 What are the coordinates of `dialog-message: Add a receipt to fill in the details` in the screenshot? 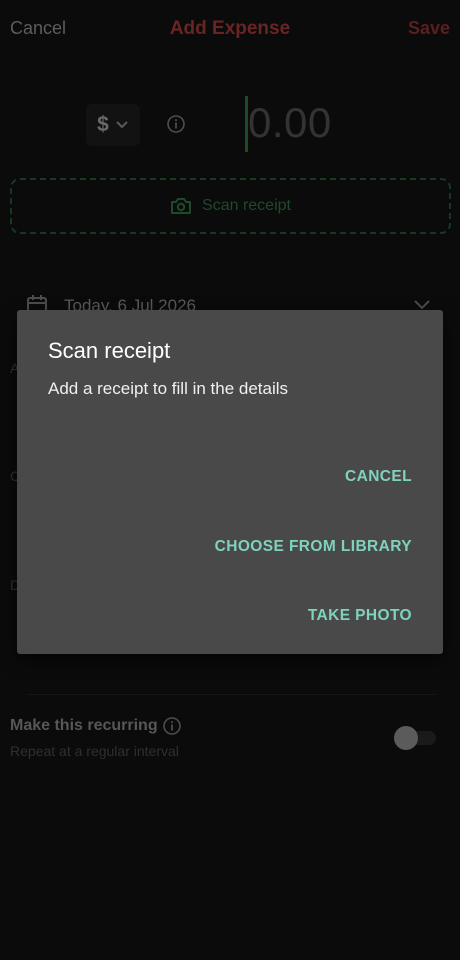 It's located at (168, 388).